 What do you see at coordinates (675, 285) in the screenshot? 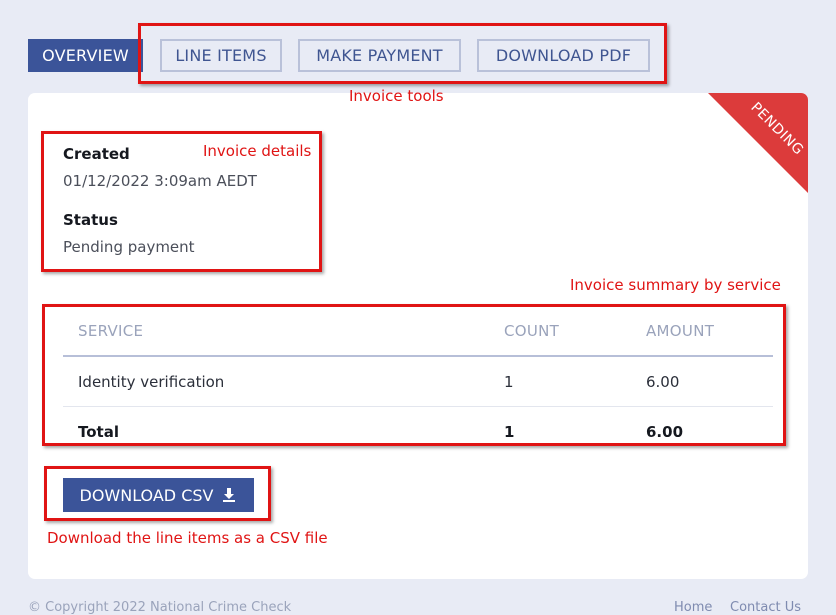
I see `annotation-summary: Invoice summary by service` at bounding box center [675, 285].